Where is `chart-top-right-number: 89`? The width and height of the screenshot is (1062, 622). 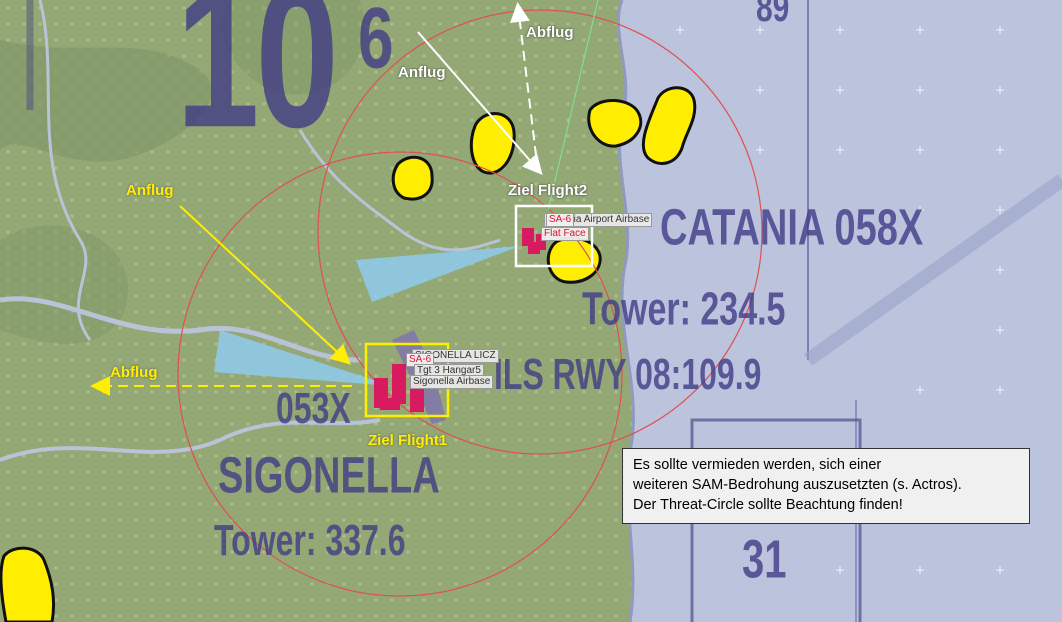 chart-top-right-number: 89 is located at coordinates (773, 15).